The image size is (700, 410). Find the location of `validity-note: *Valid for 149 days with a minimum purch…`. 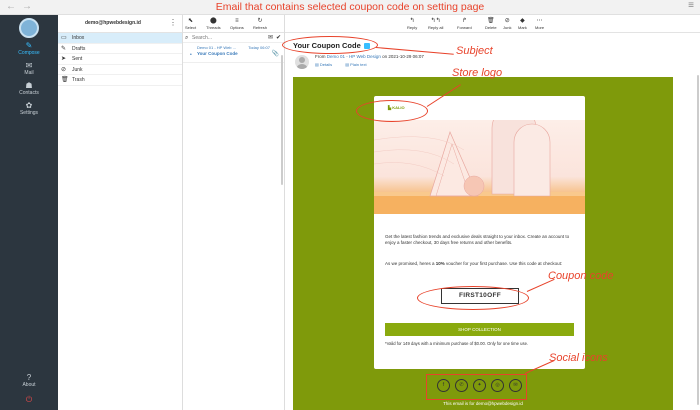

validity-note: *Valid for 149 days with a minimum purch… is located at coordinates (457, 343).